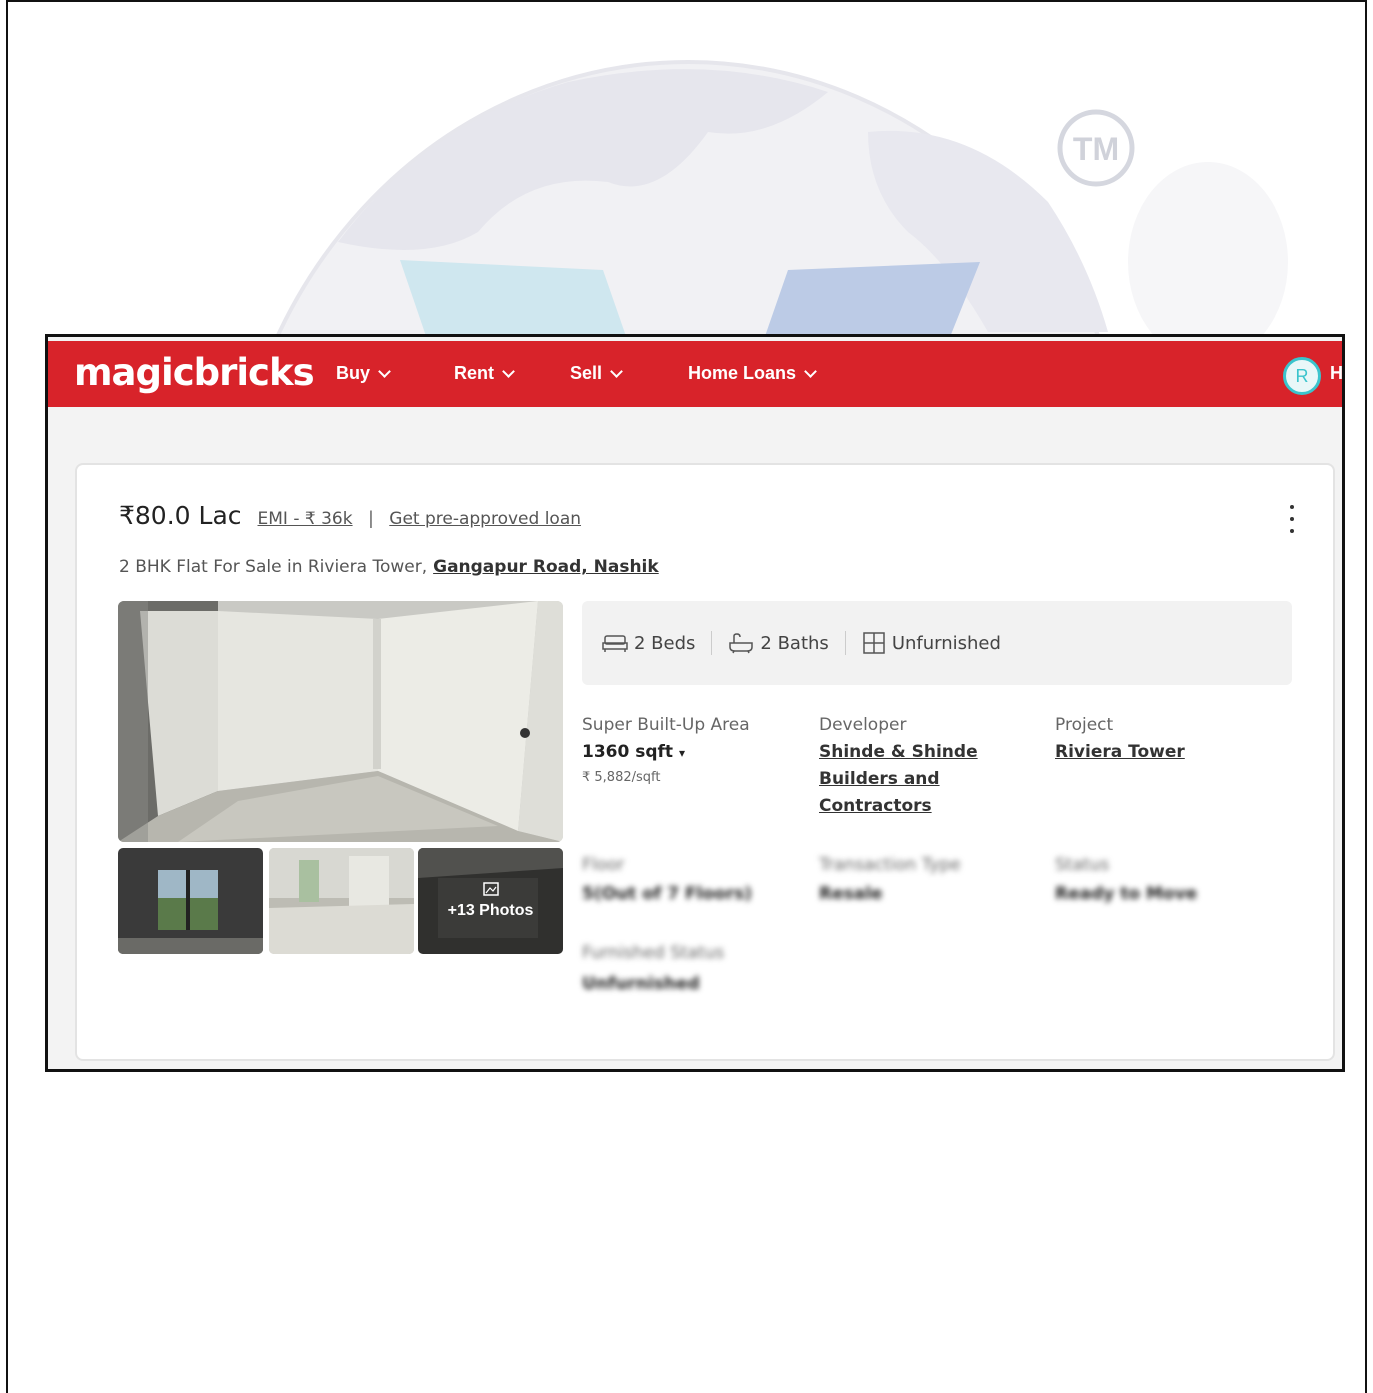  I want to click on furnishing-label: Unfurnished, so click(946, 643).